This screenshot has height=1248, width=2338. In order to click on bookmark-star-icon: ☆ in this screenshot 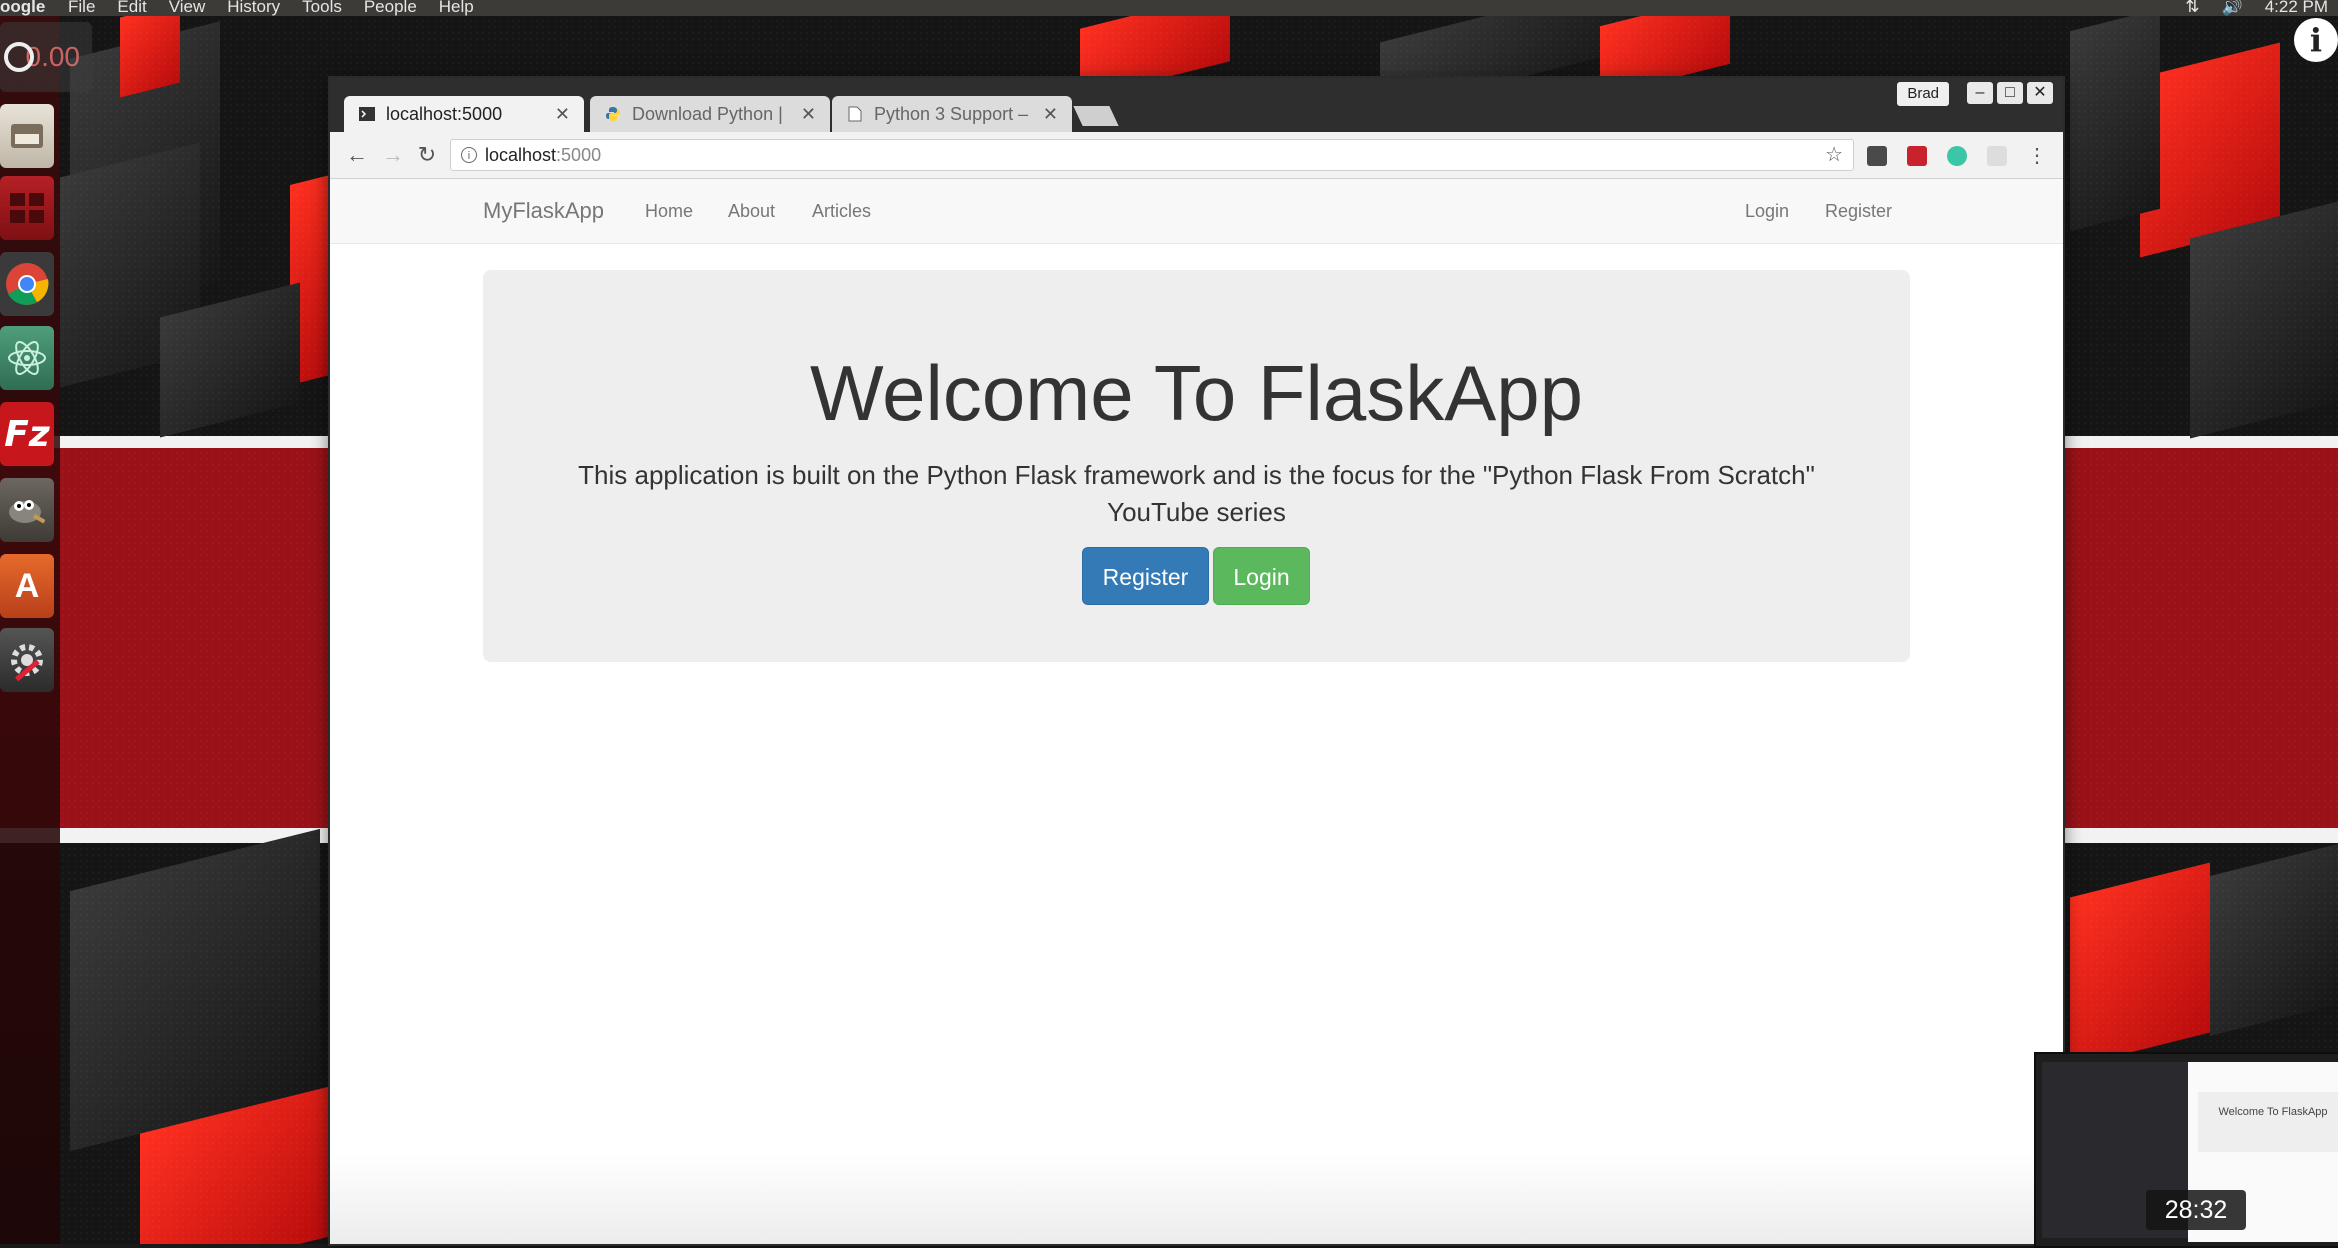, I will do `click(1834, 155)`.